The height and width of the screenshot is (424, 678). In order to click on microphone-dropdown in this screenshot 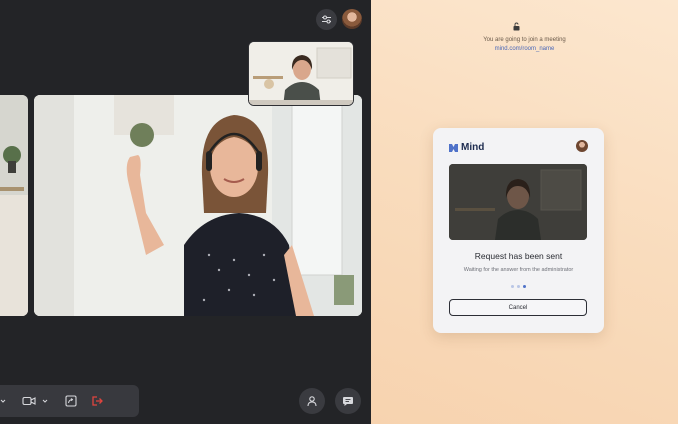, I will do `click(5, 401)`.